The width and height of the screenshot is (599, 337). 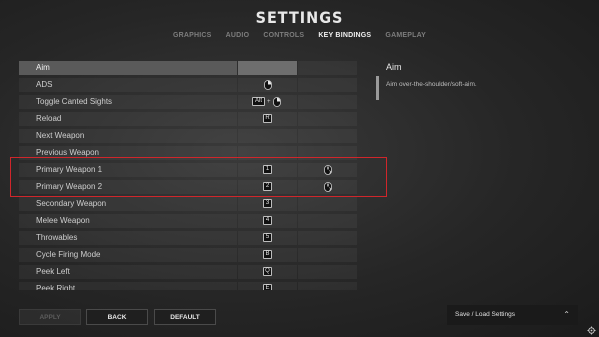 What do you see at coordinates (485, 314) in the screenshot?
I see `save-load-label: Save / Load Settings` at bounding box center [485, 314].